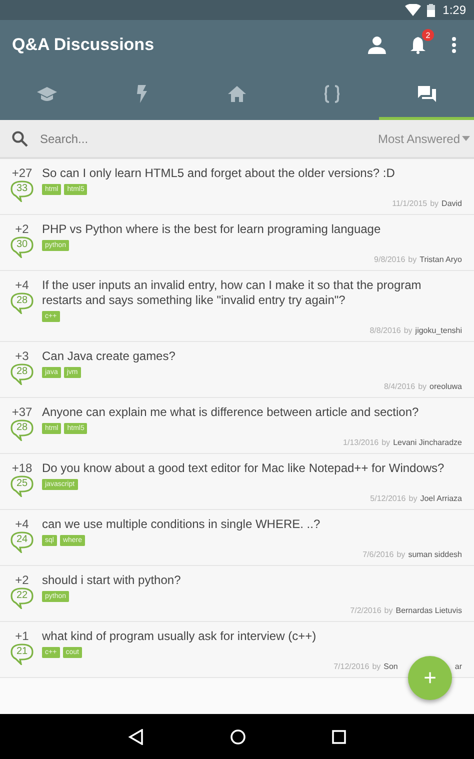 The height and width of the screenshot is (759, 474). What do you see at coordinates (390, 259) in the screenshot?
I see `post-date: 9/8/2016` at bounding box center [390, 259].